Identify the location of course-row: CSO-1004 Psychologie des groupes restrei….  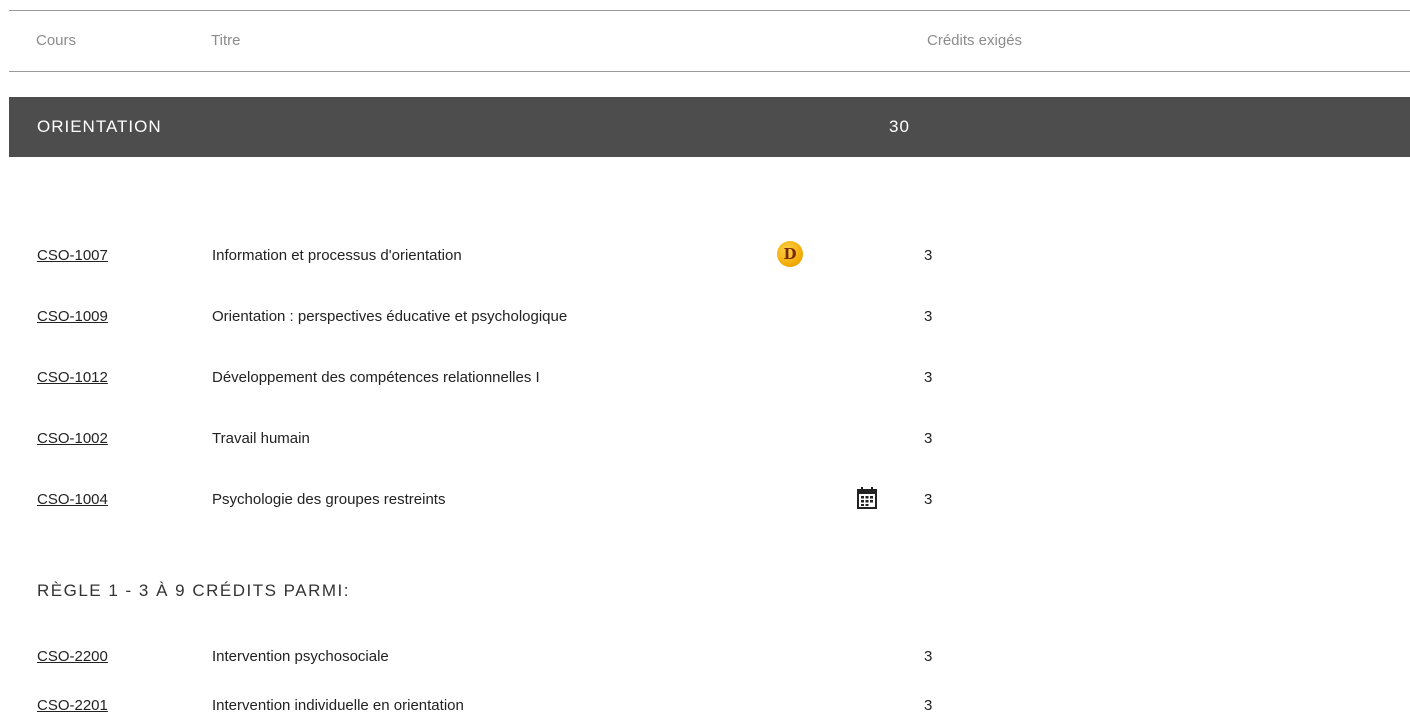
(705, 500).